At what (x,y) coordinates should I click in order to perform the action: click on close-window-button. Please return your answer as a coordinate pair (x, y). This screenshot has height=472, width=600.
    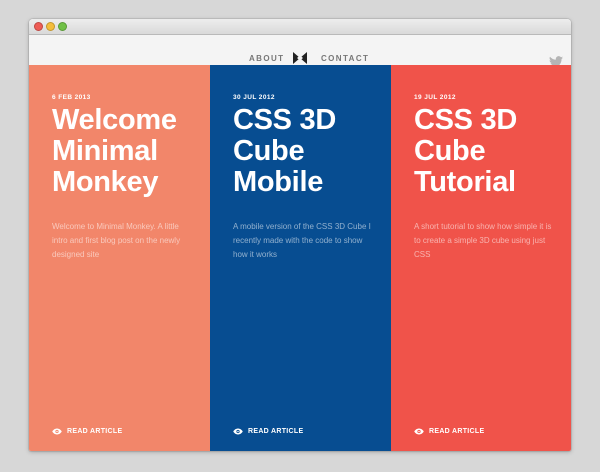
    Looking at the image, I should click on (38, 26).